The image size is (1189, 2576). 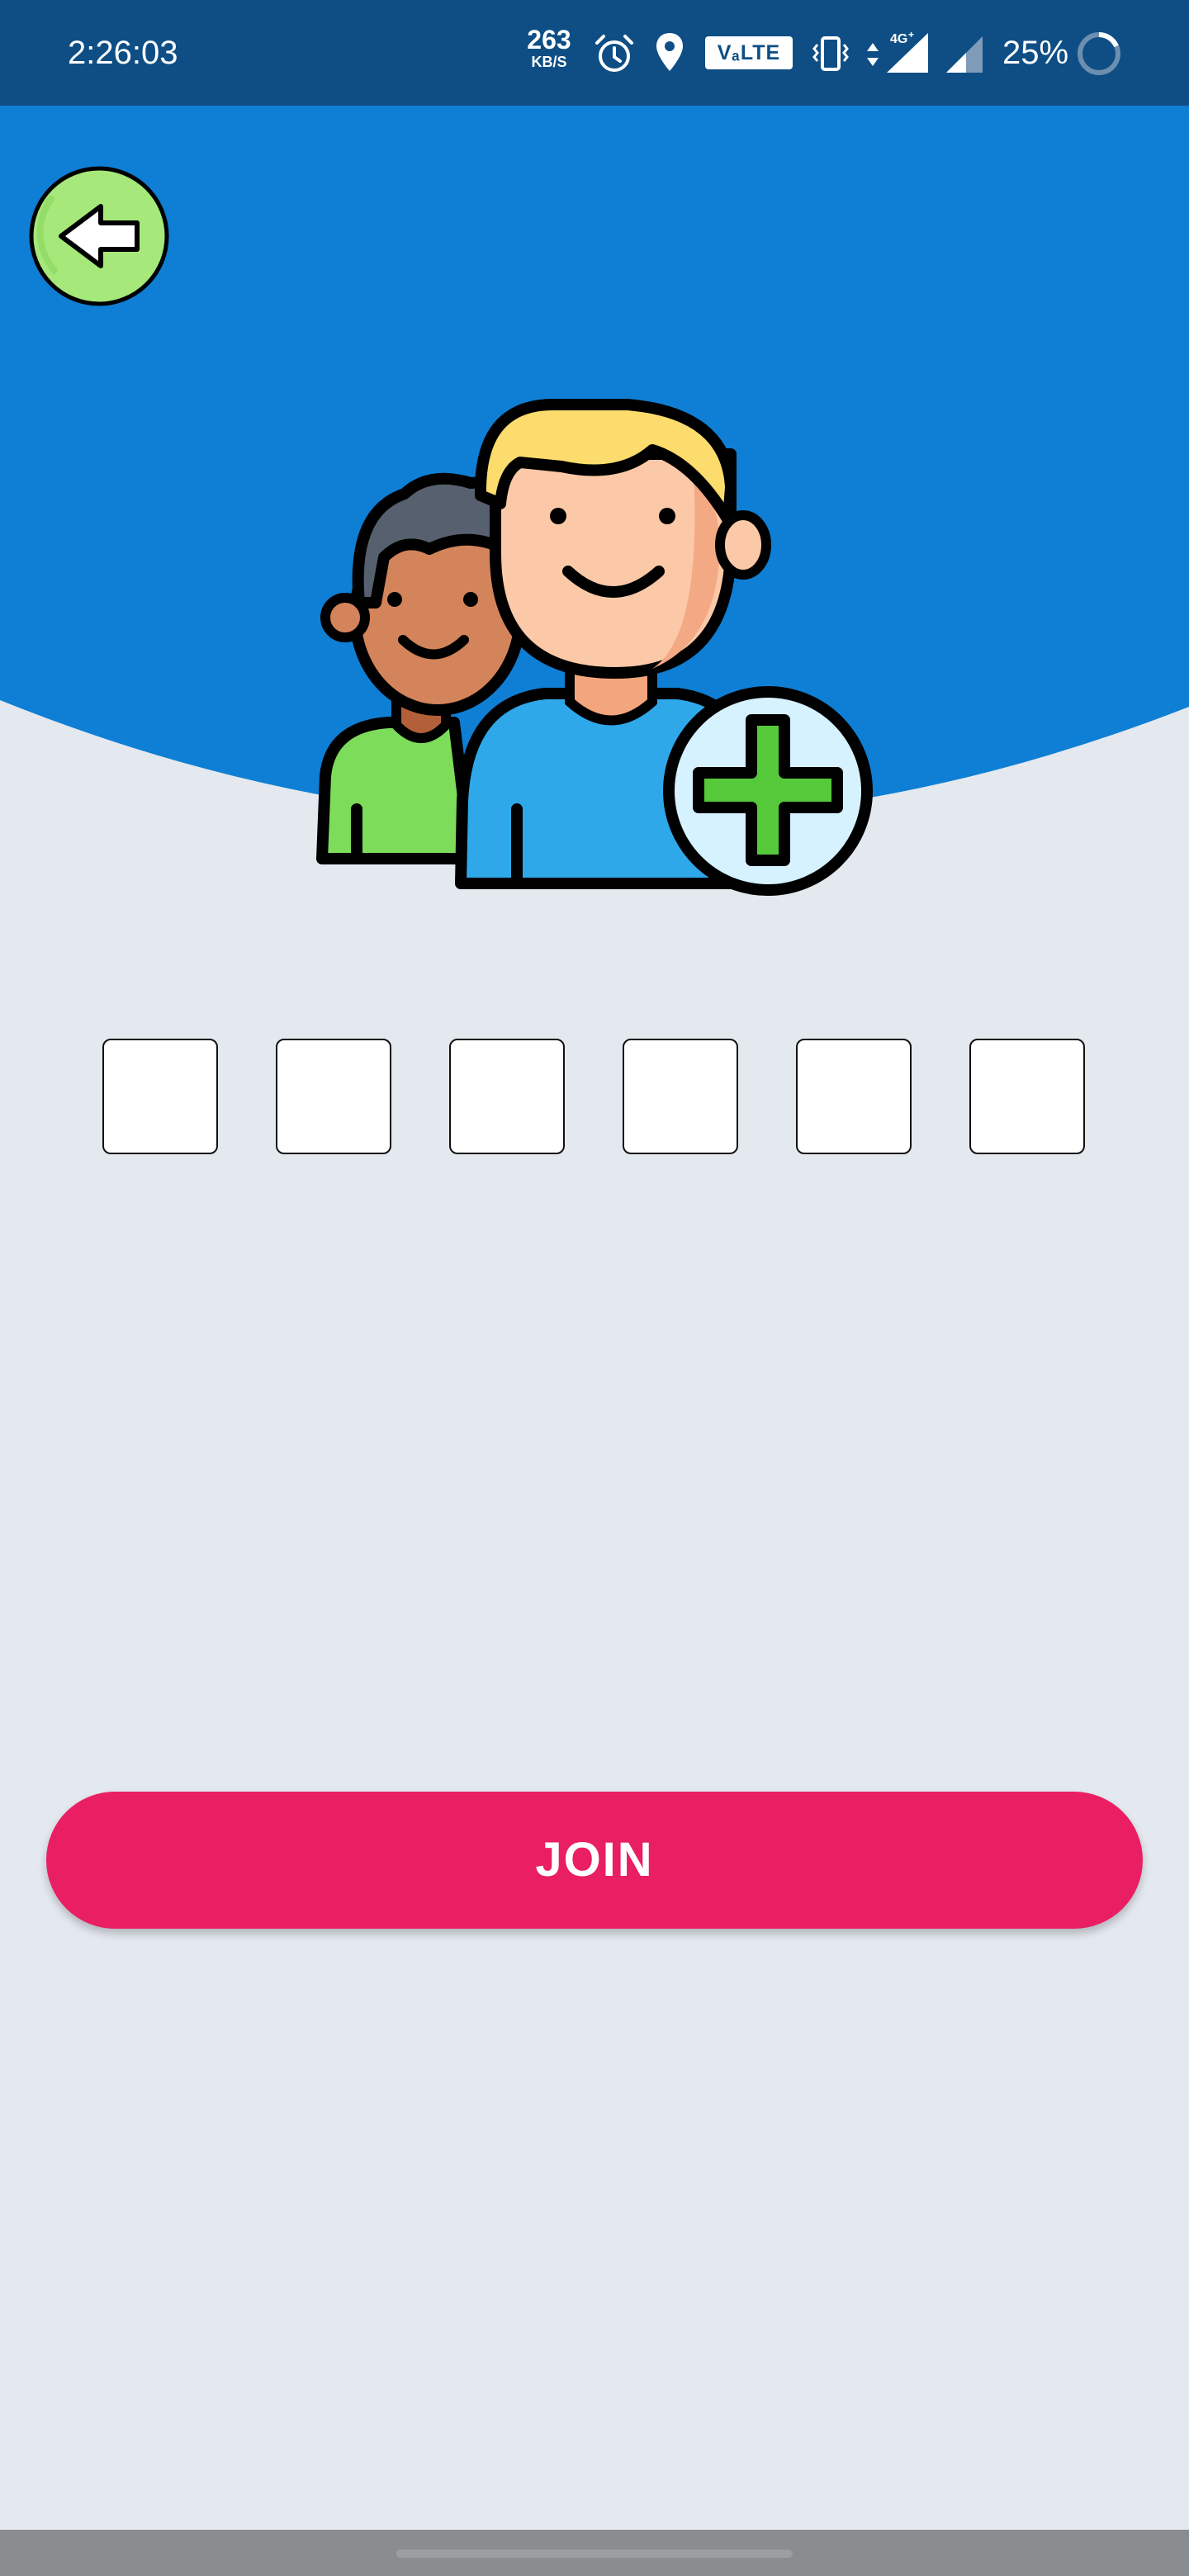 I want to click on home-gesture-handle, so click(x=594, y=2554).